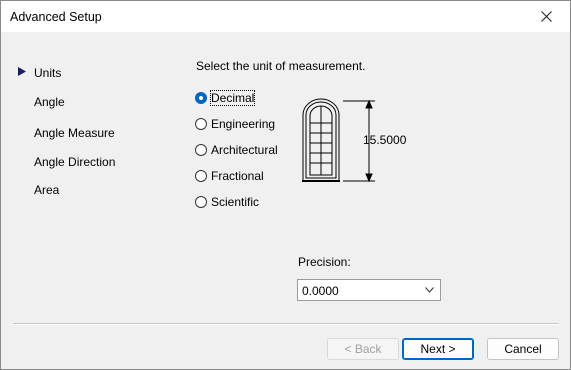  What do you see at coordinates (49, 102) in the screenshot?
I see `sidebar-item-angle: Angle` at bounding box center [49, 102].